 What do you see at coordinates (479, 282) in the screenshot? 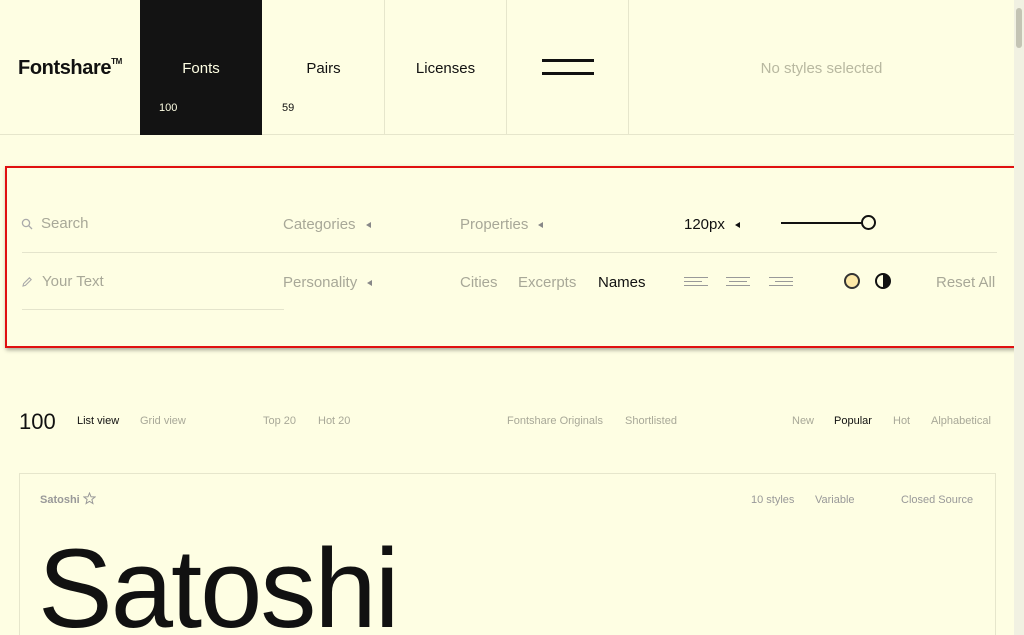
I see `preview-mode-cities: Cities` at bounding box center [479, 282].